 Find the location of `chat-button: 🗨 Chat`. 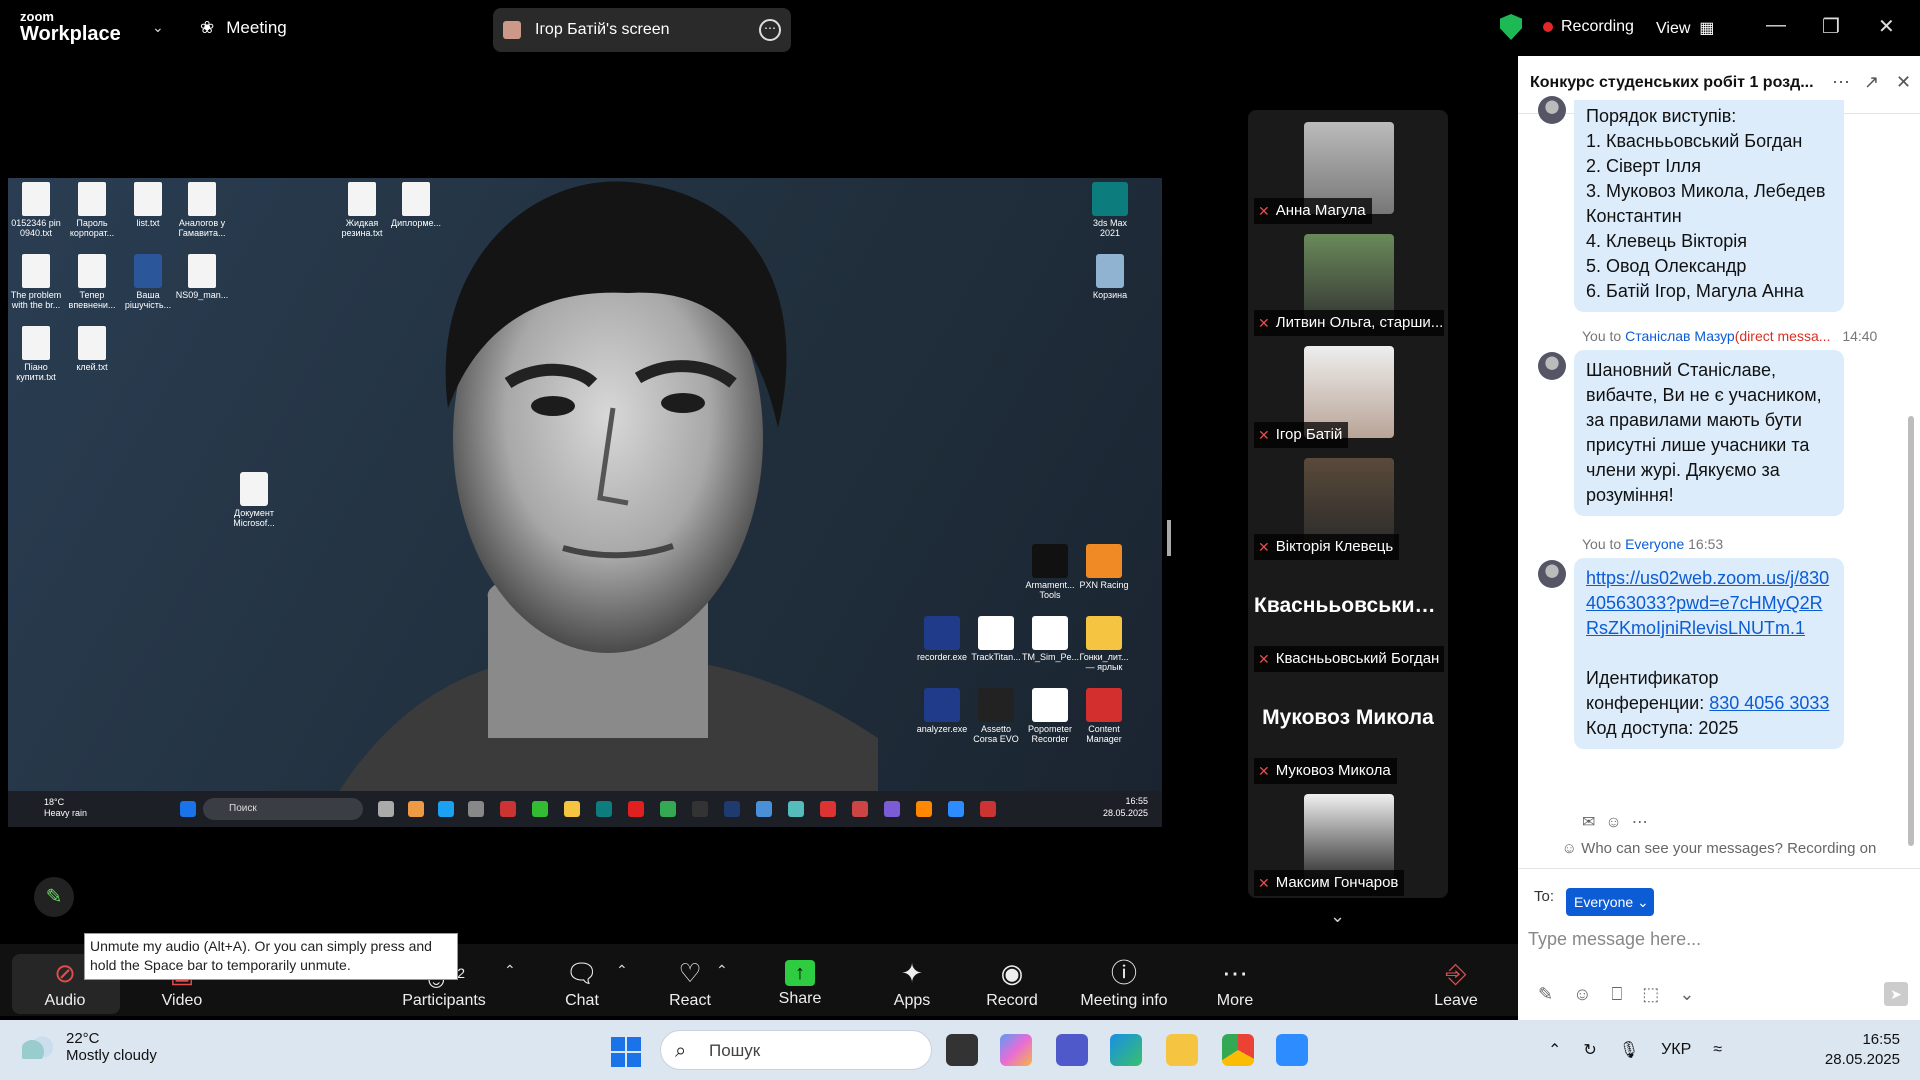

chat-button: 🗨 Chat is located at coordinates (582, 983).